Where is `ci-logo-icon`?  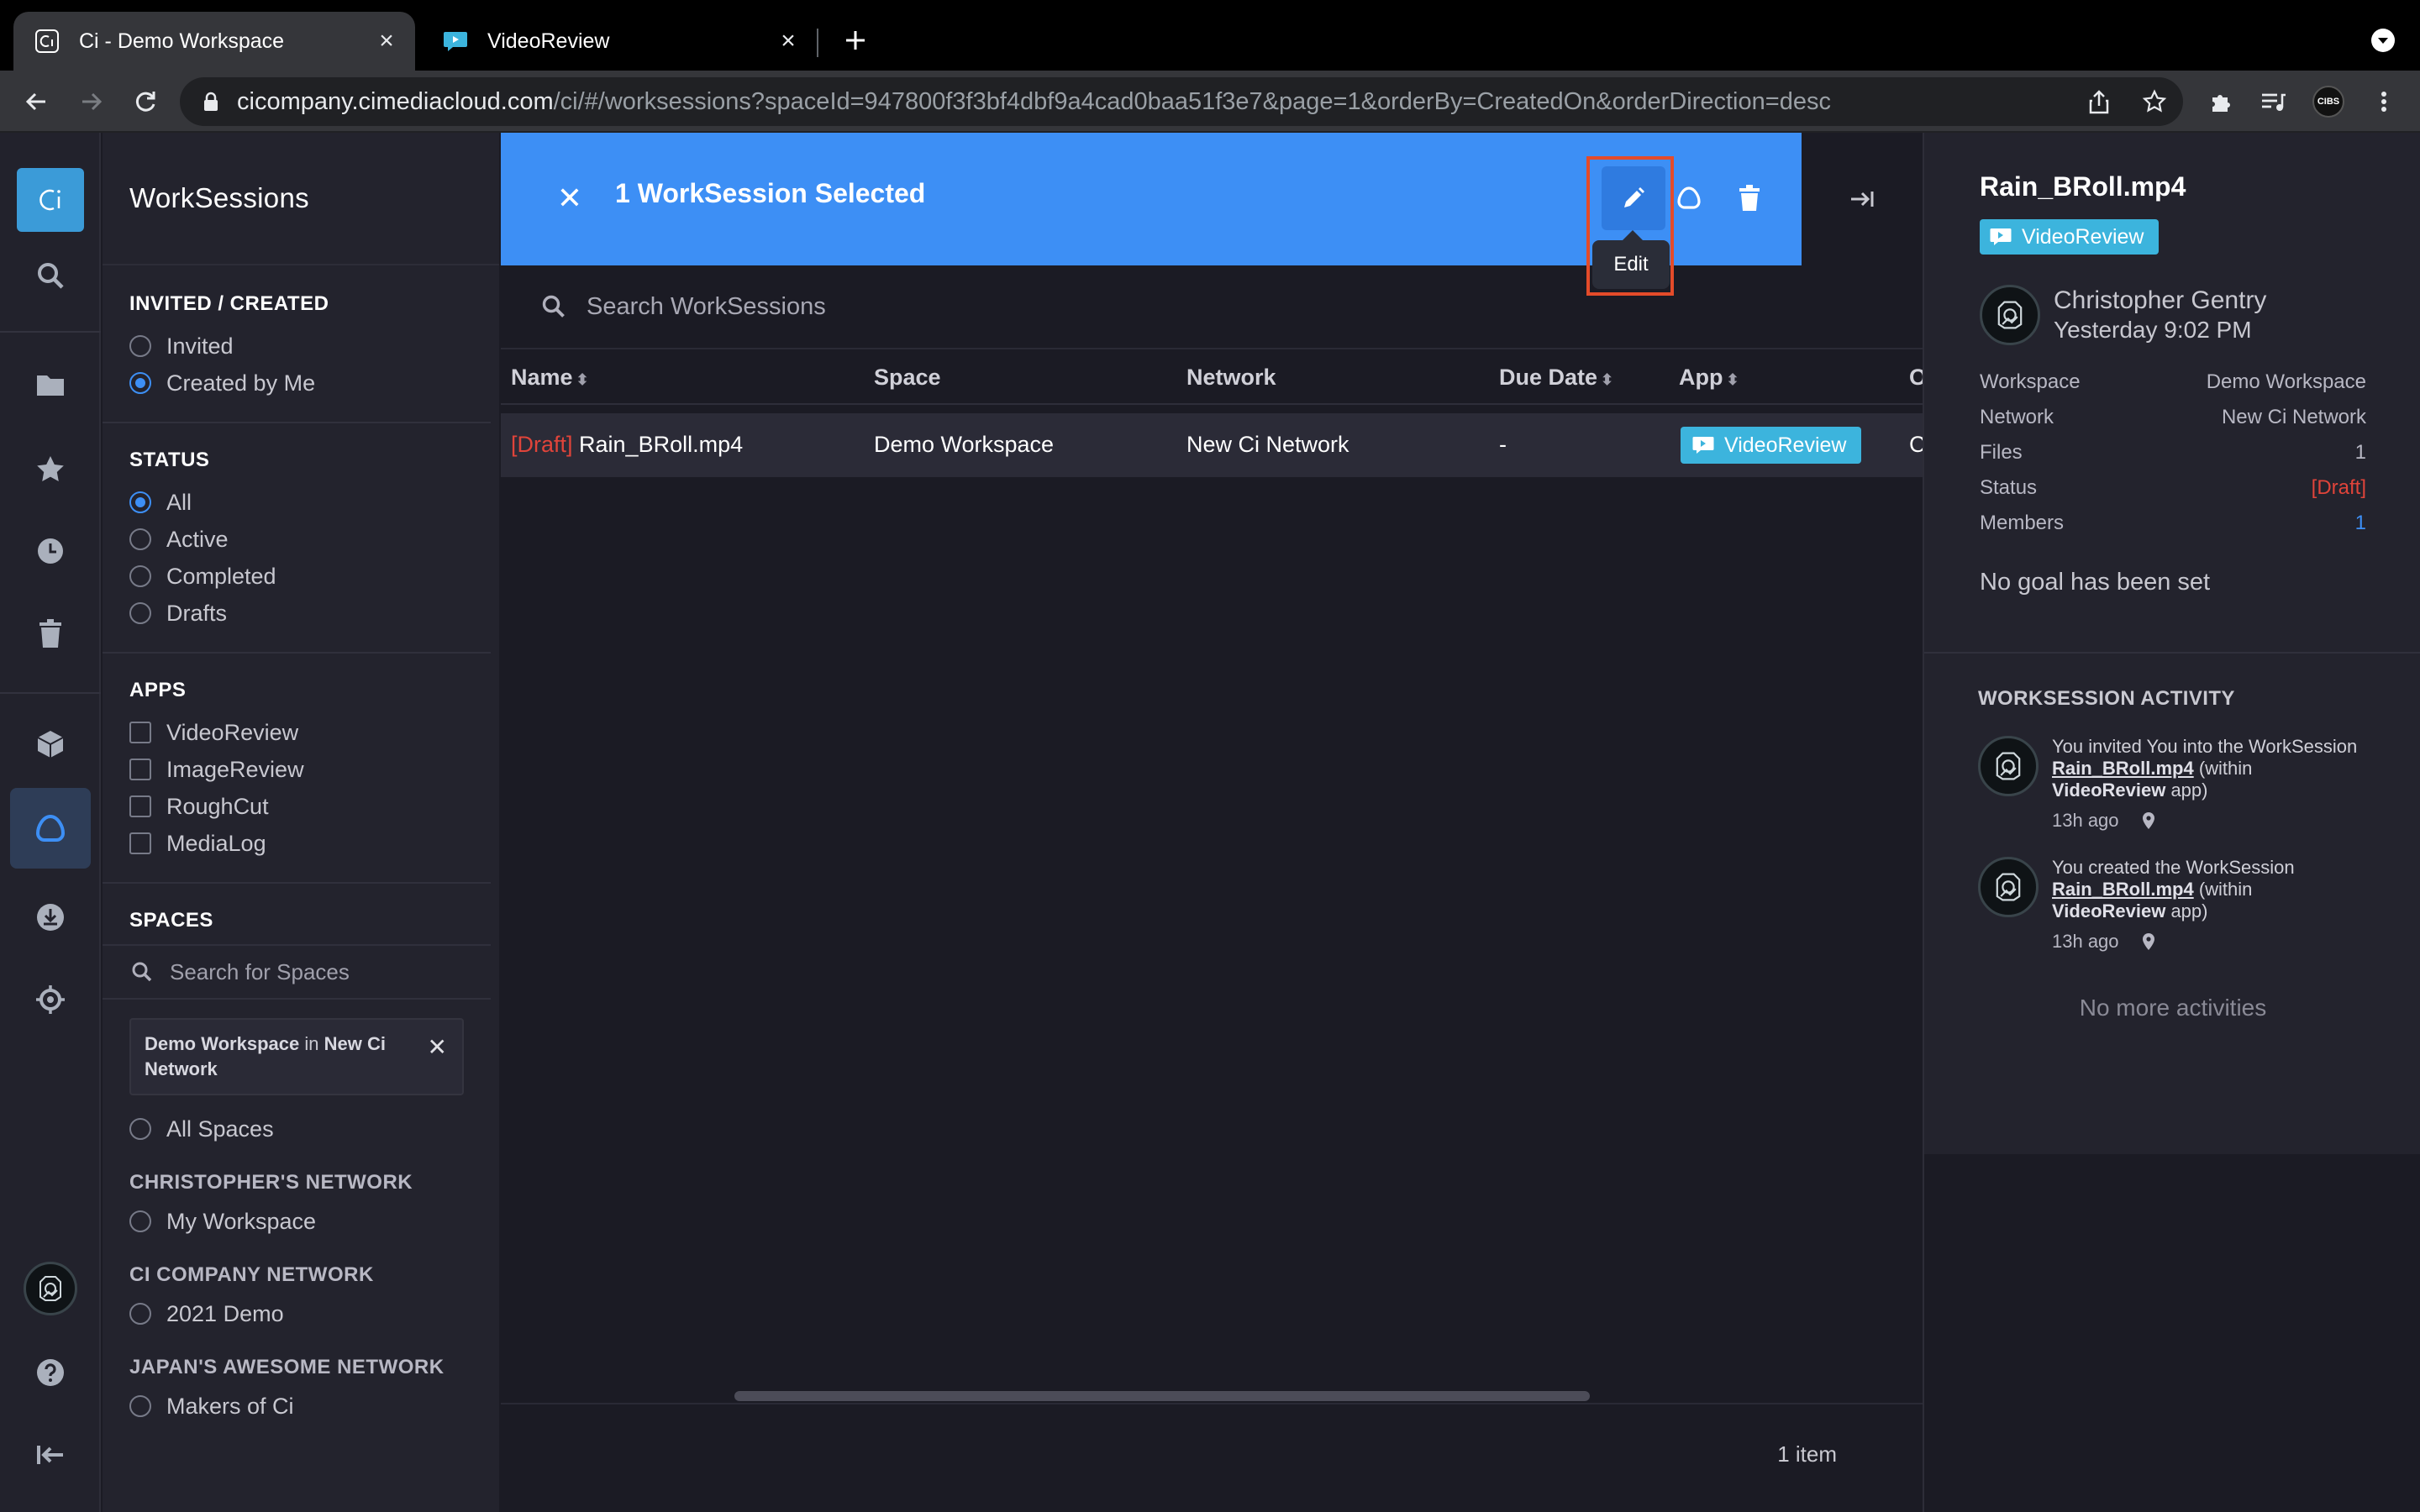 ci-logo-icon is located at coordinates (51, 200).